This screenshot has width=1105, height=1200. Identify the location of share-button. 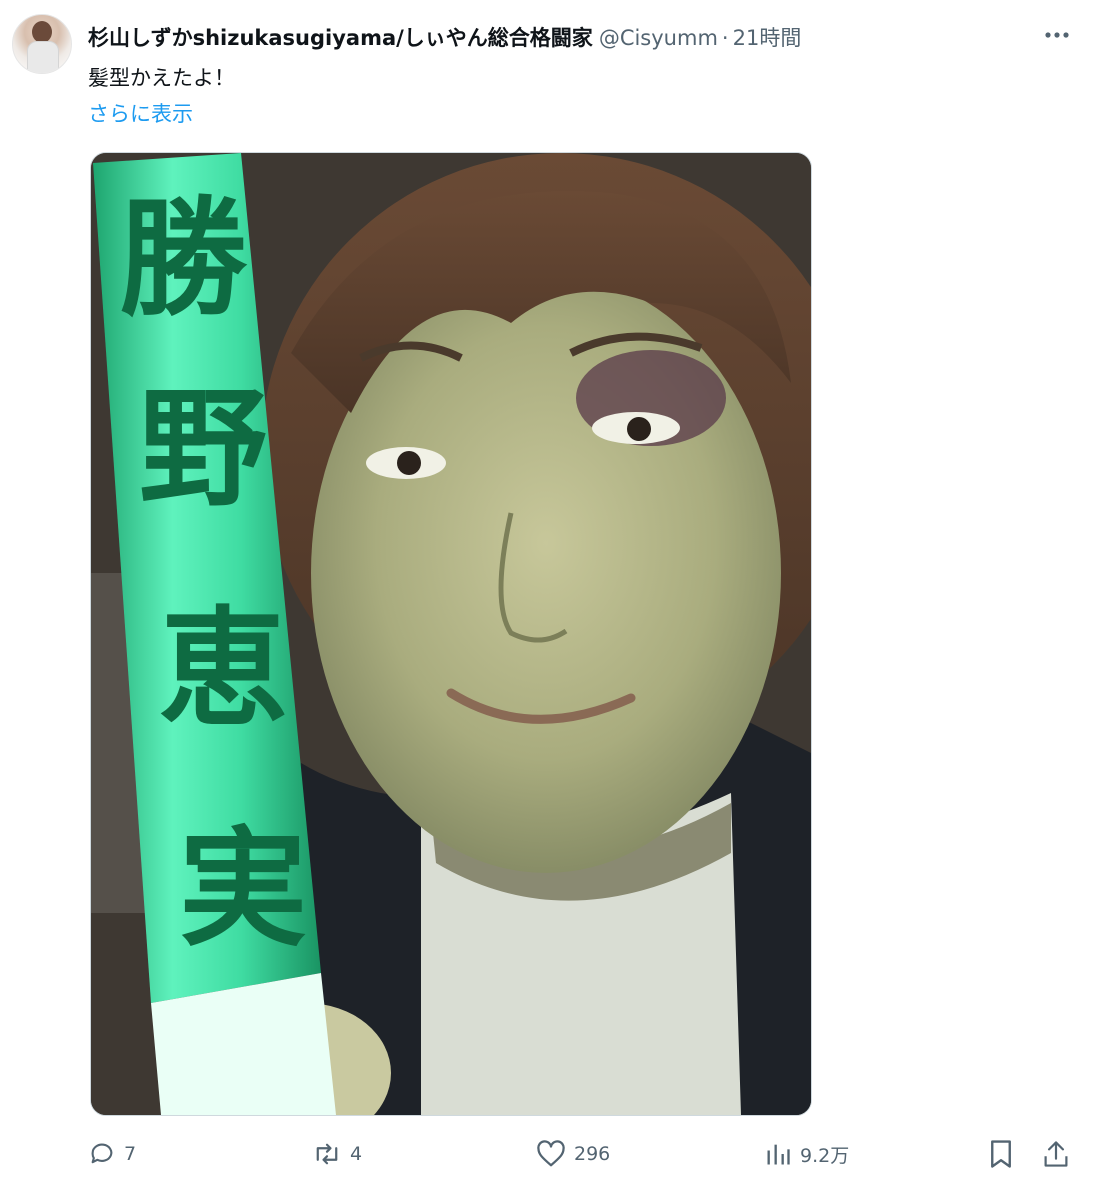
(1056, 1154).